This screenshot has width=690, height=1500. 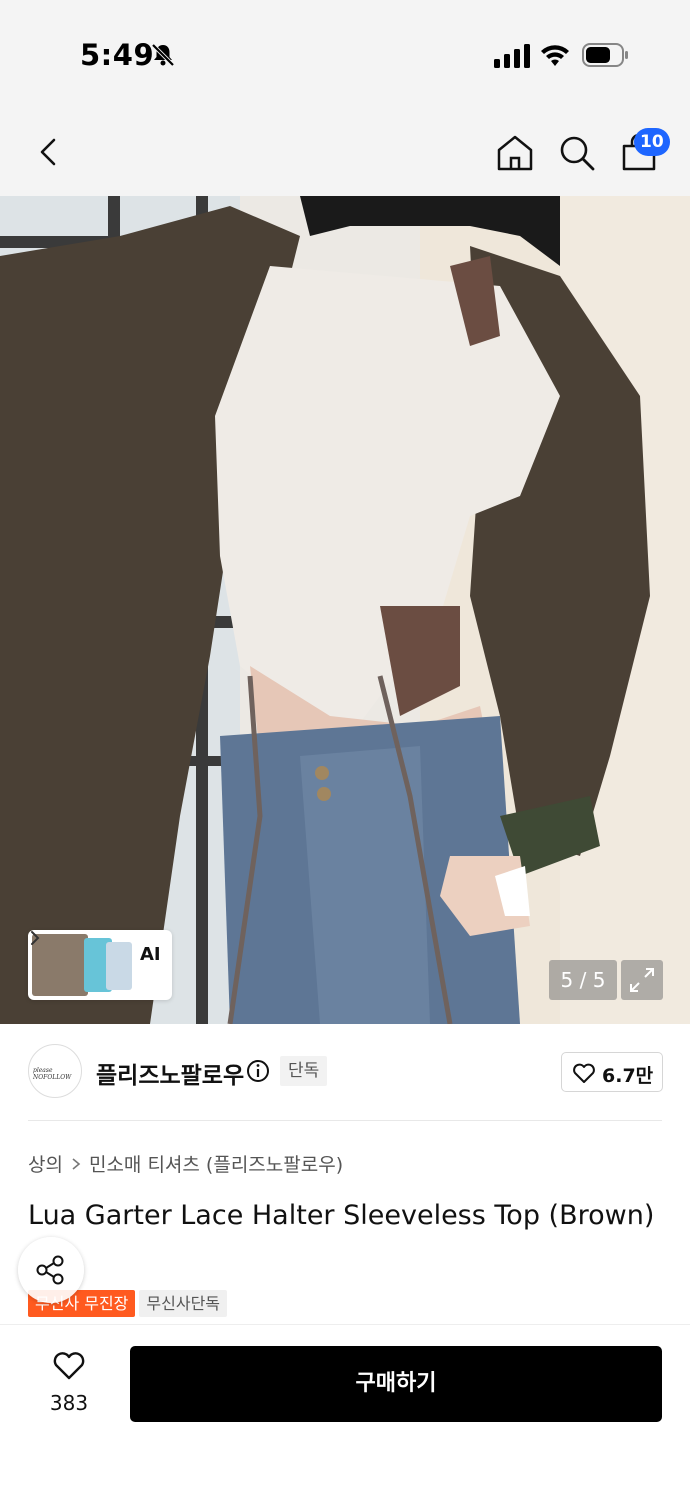 What do you see at coordinates (577, 153) in the screenshot?
I see `search-icon` at bounding box center [577, 153].